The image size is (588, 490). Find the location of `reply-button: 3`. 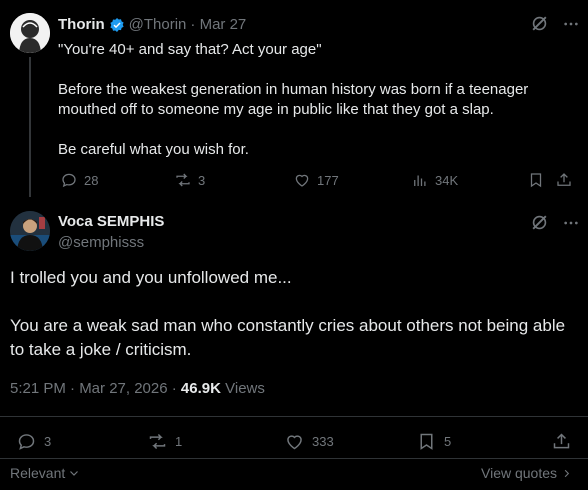

reply-button: 3 is located at coordinates (33, 441).